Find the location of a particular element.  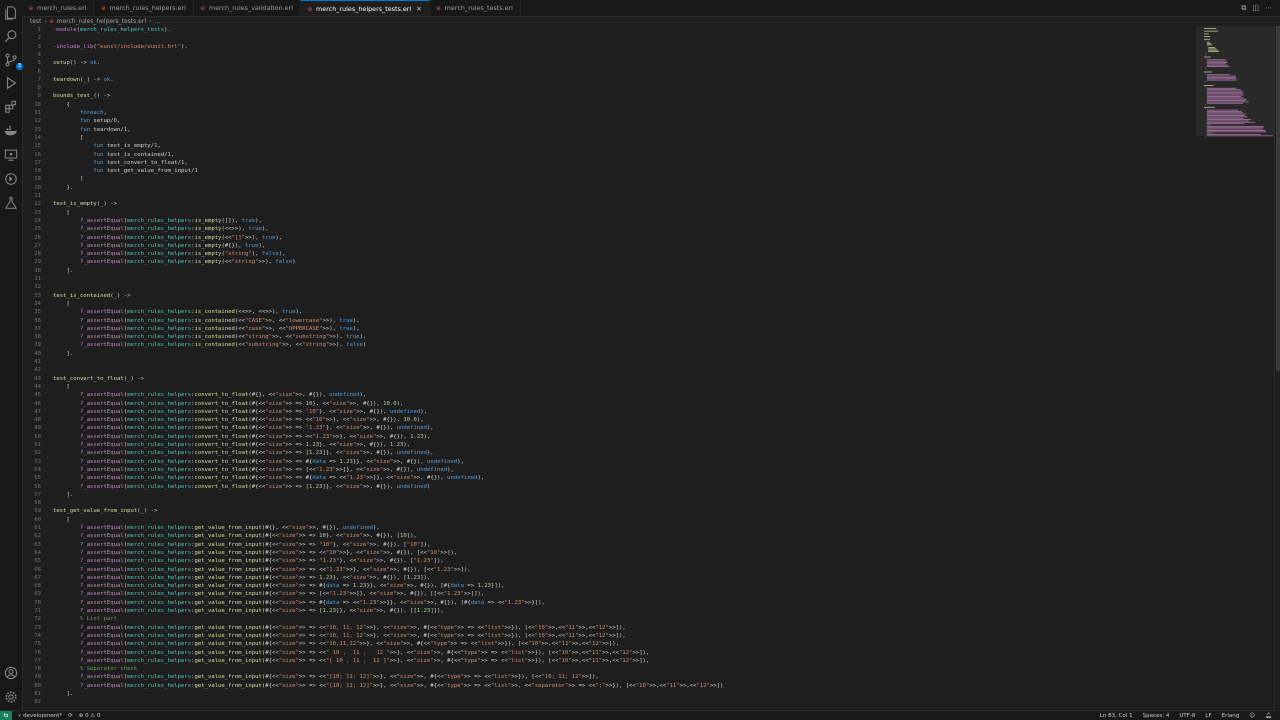

code-line: 5 setup() -> ok. is located at coordinates (608, 63).